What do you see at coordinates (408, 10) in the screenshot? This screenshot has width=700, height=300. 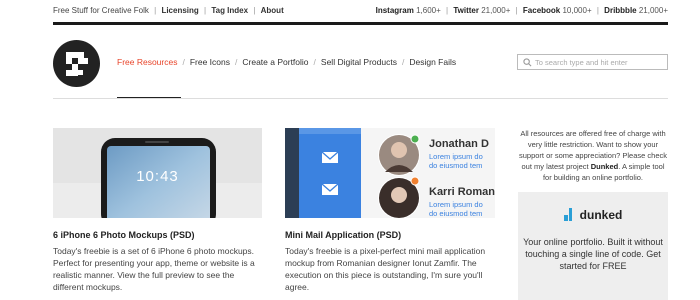 I see `instagram-link: Instagram 1,600+` at bounding box center [408, 10].